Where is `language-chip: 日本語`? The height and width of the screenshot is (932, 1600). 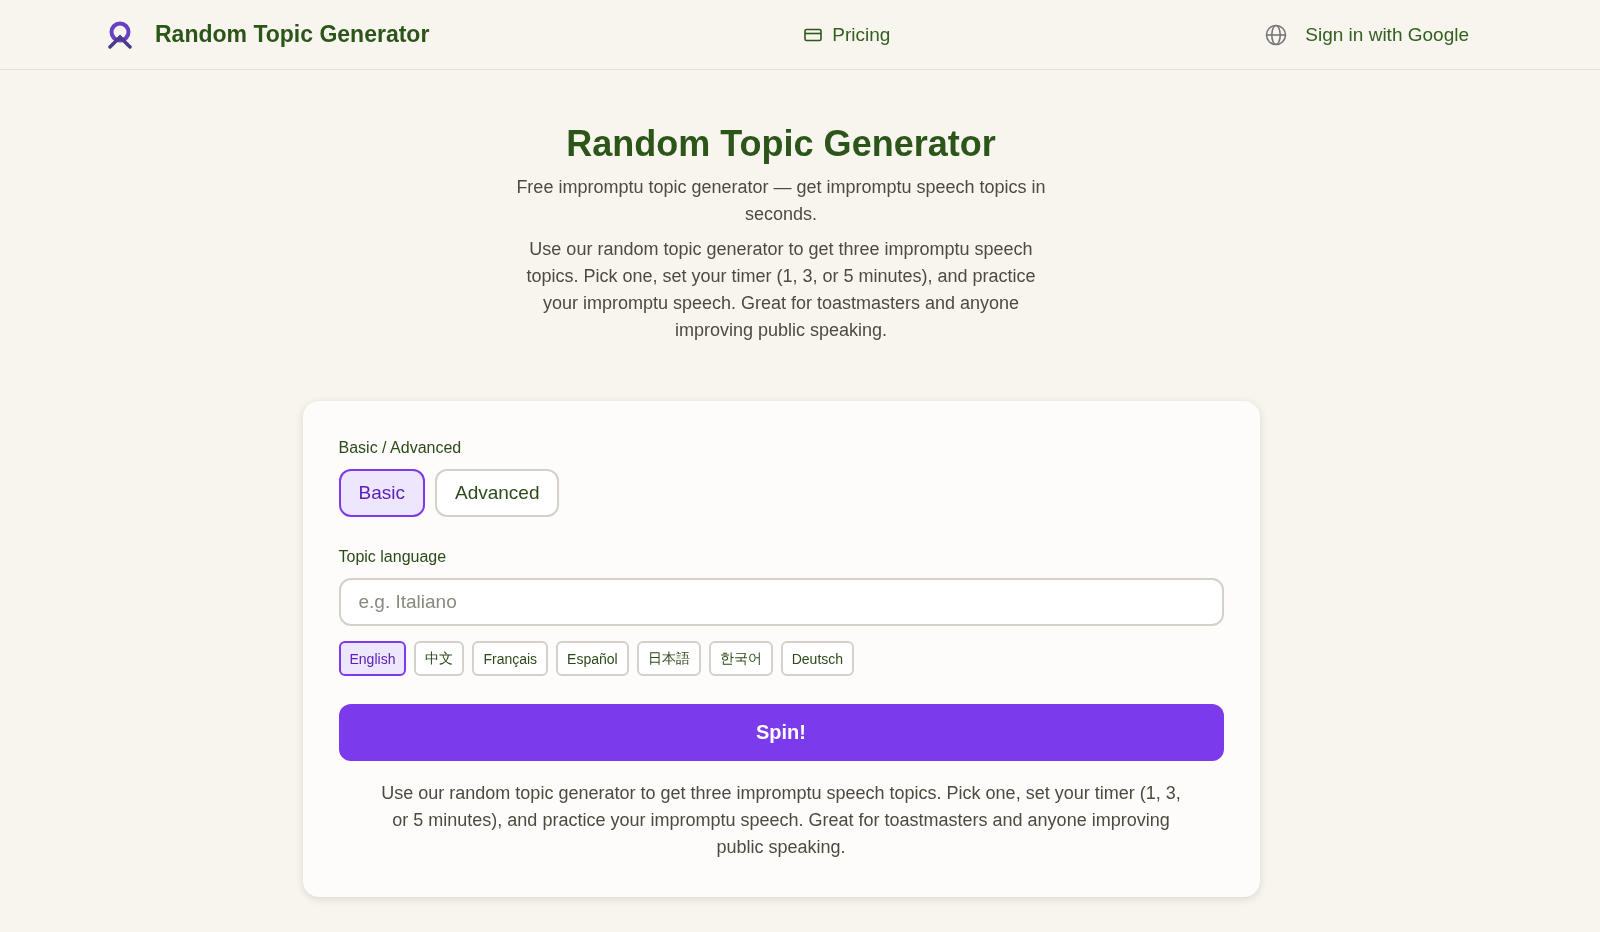
language-chip: 日本語 is located at coordinates (668, 658).